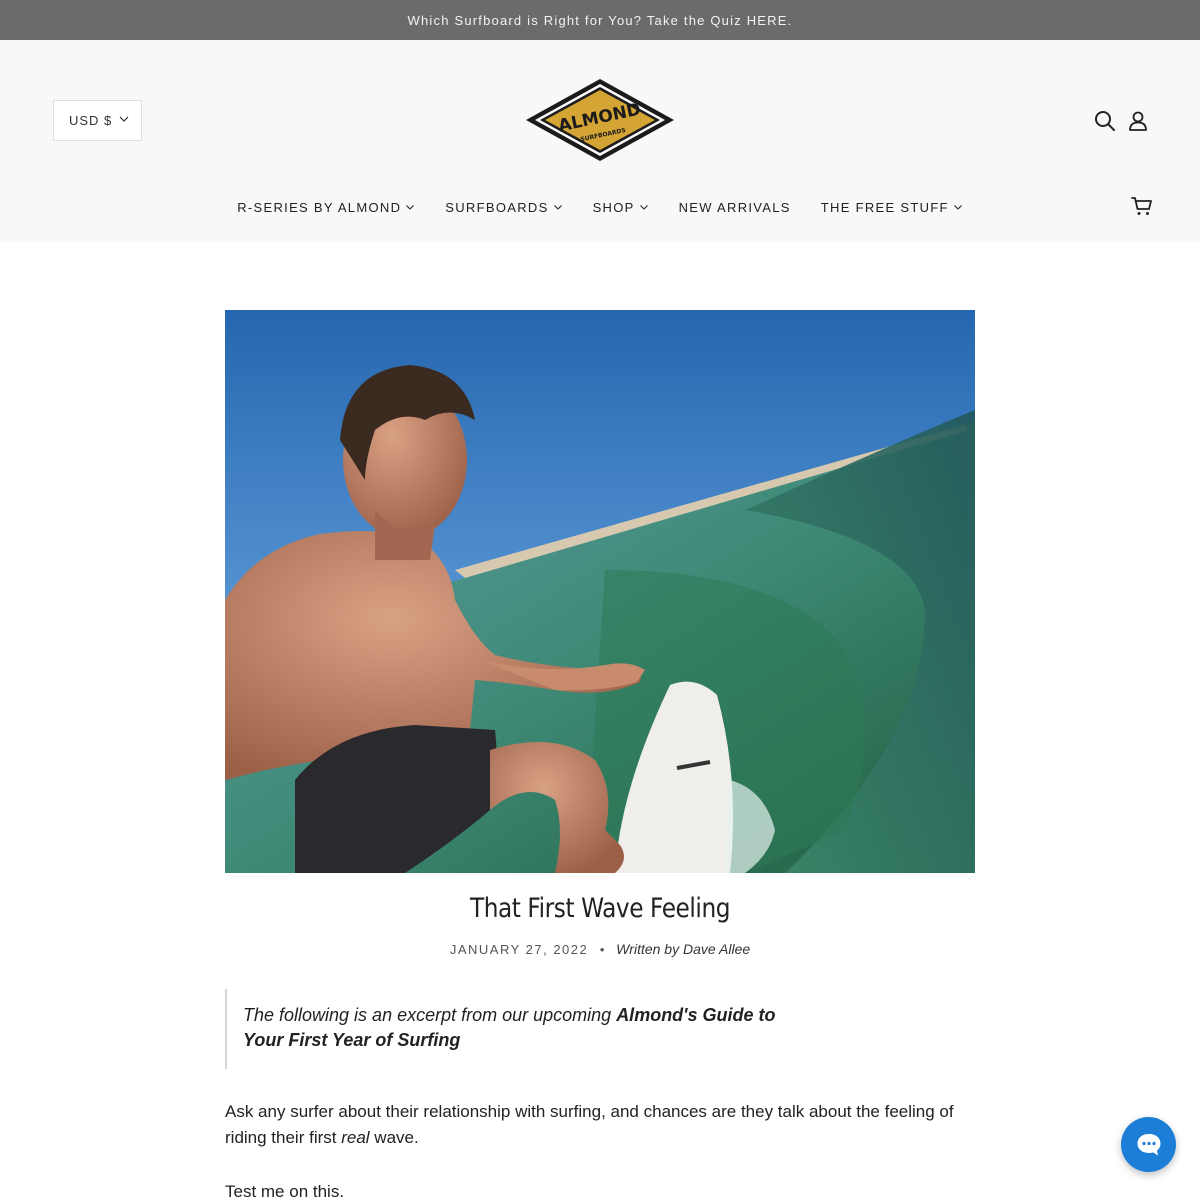 This screenshot has width=1200, height=1200. I want to click on article-meta: JANUARY 27, 2022 • Written by Dave Allee, so click(600, 949).